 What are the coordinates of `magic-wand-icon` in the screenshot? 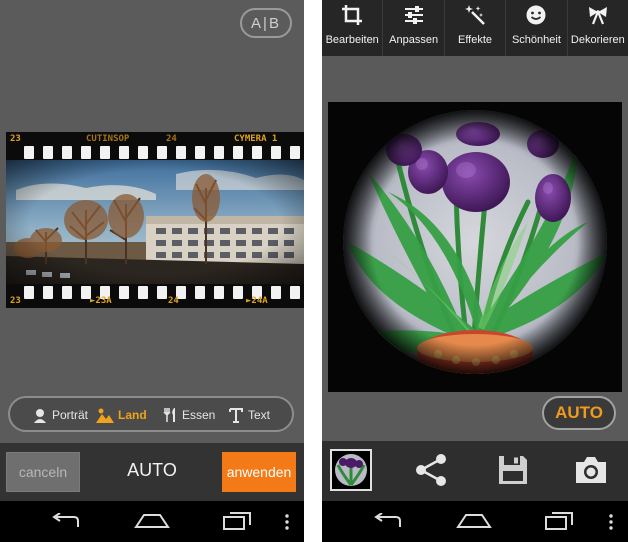 It's located at (475, 15).